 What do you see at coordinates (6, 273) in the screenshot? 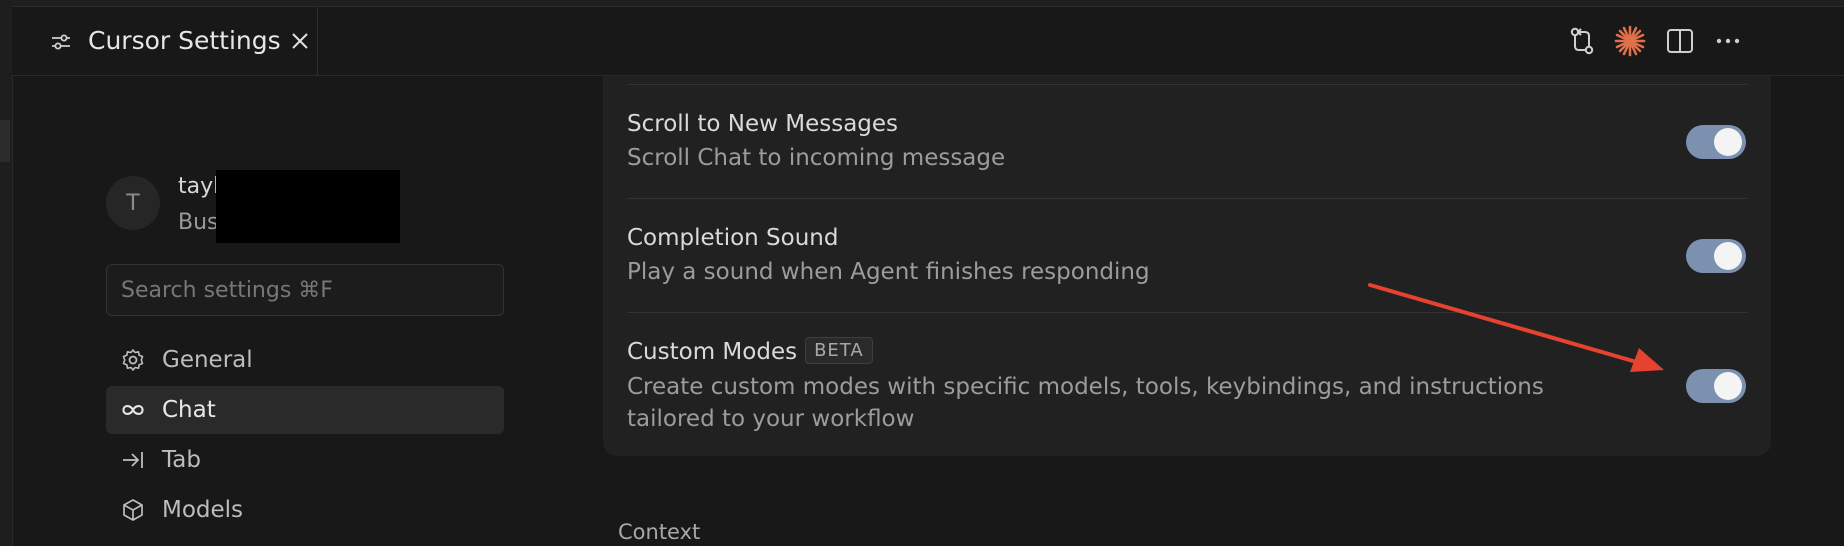
I see `activity-bar` at bounding box center [6, 273].